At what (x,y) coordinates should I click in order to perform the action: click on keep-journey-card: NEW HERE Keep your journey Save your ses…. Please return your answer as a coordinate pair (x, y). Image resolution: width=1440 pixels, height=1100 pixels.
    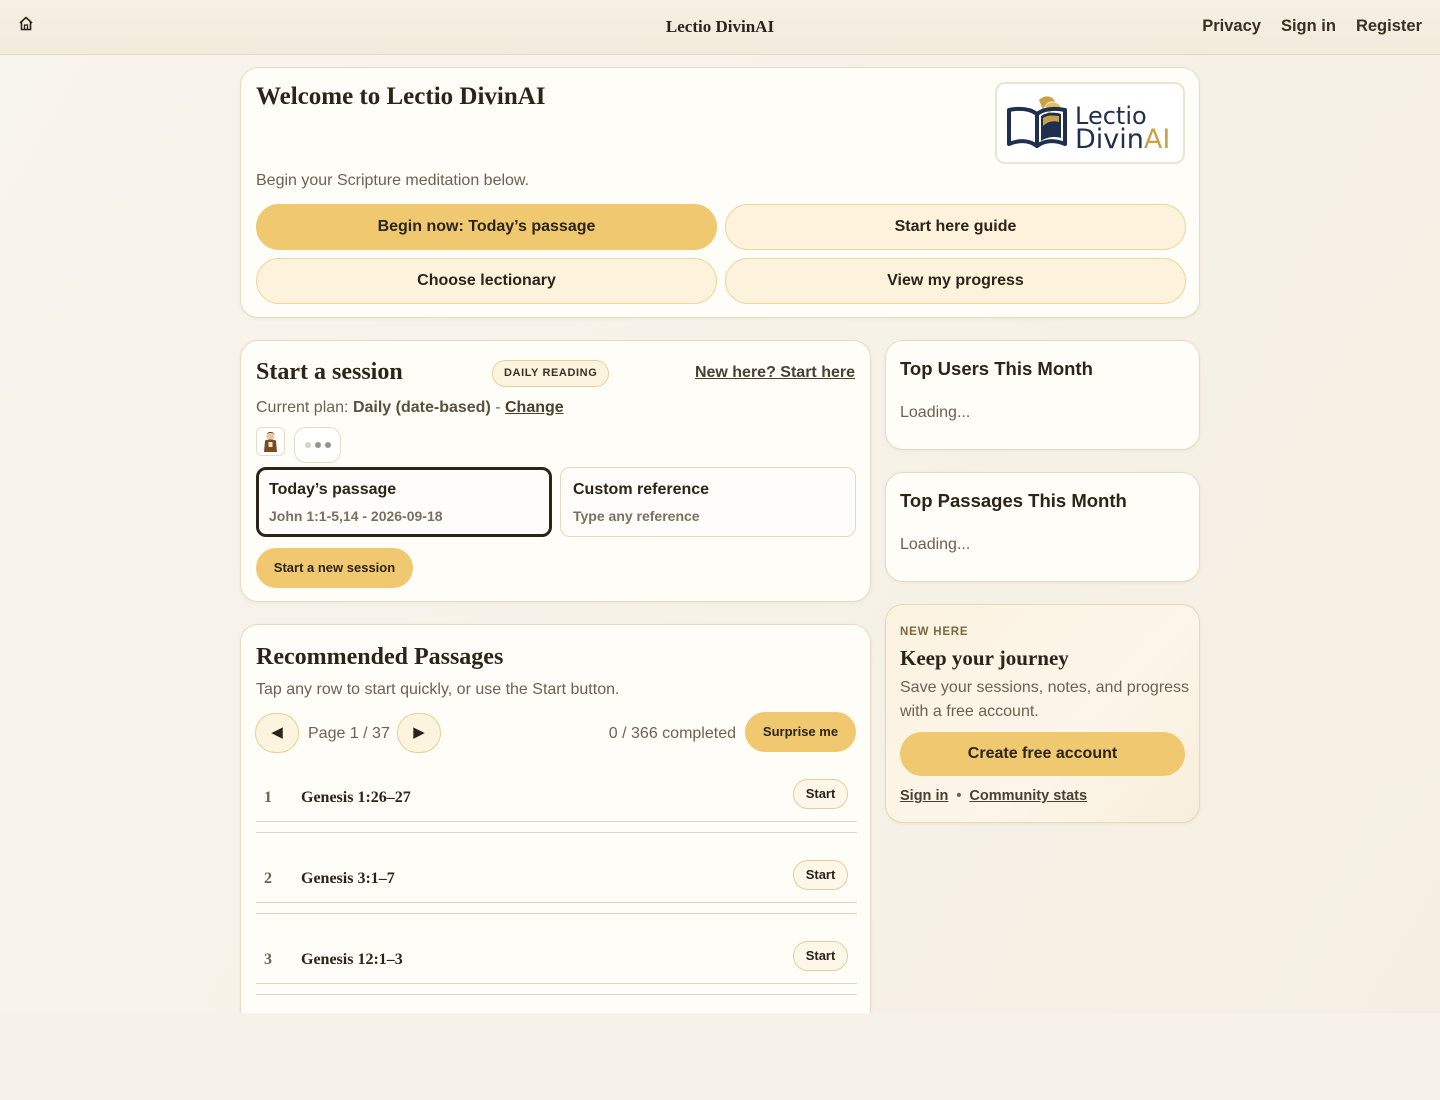
    Looking at the image, I should click on (1042, 713).